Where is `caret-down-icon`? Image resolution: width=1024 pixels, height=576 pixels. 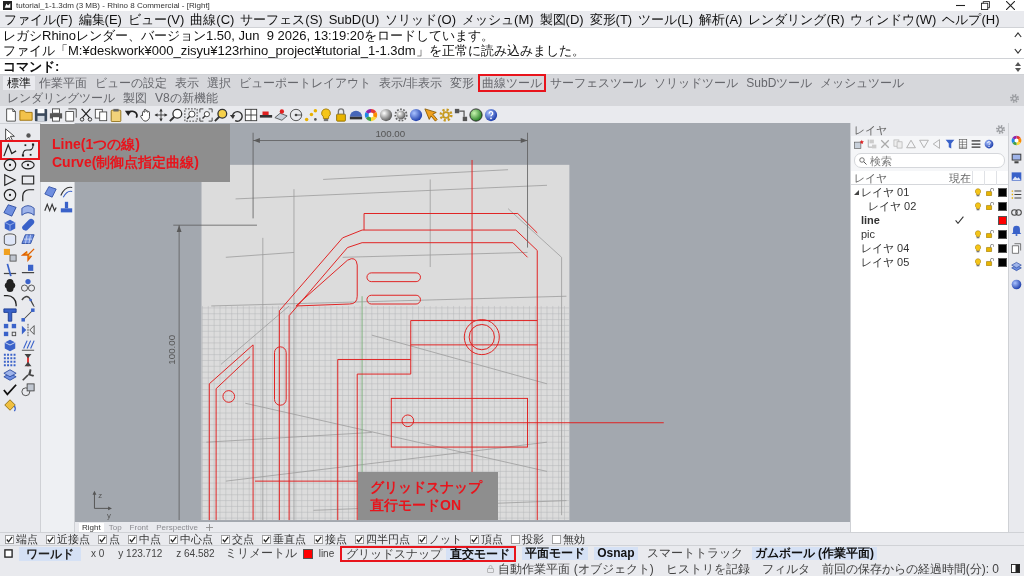 caret-down-icon is located at coordinates (1018, 51).